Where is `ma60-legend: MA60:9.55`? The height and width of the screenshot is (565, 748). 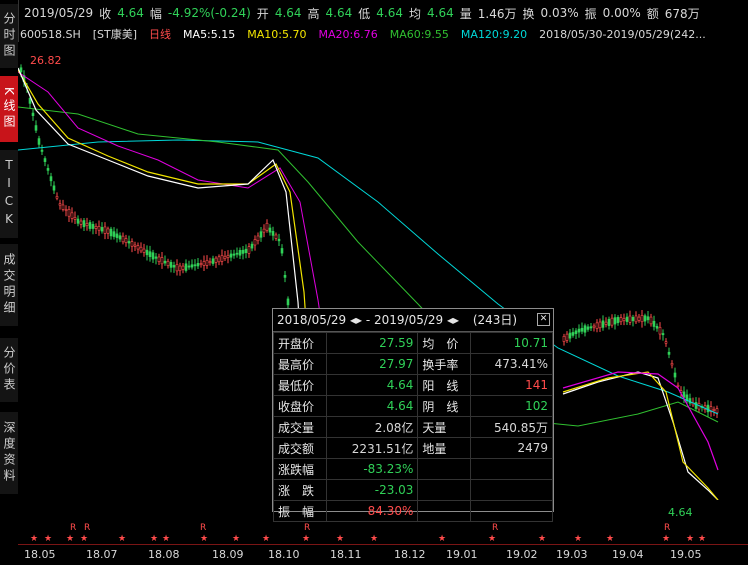
ma60-legend: MA60:9.55 is located at coordinates (419, 34).